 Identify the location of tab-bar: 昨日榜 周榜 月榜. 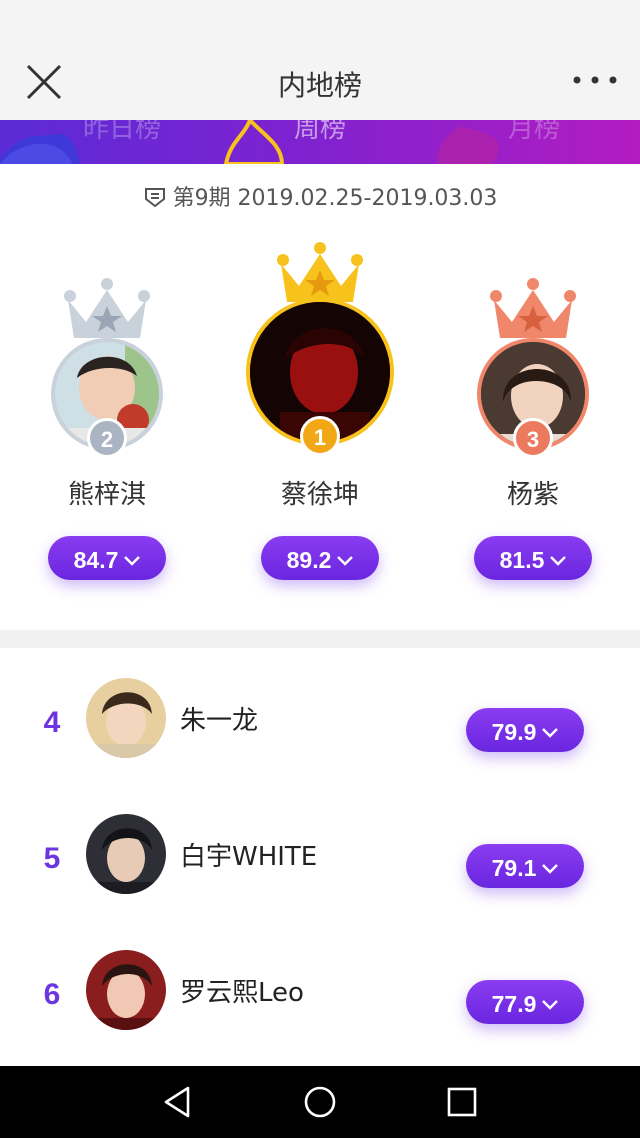
(320, 142).